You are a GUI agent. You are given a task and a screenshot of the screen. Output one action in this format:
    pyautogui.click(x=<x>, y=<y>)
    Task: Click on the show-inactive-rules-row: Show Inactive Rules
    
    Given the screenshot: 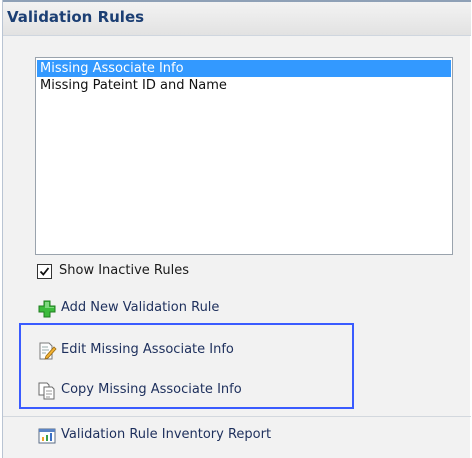 What is the action you would take?
    pyautogui.click(x=167, y=273)
    